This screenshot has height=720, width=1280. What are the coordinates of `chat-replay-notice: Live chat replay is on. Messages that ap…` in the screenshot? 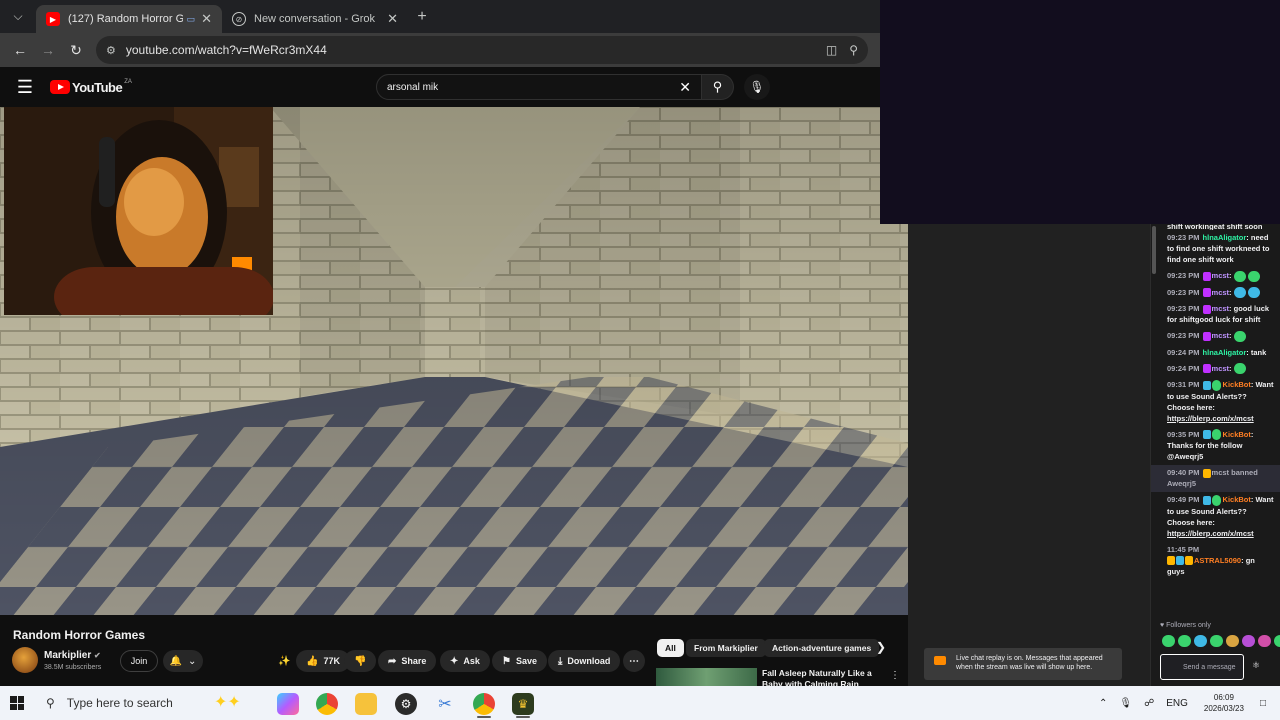 It's located at (1023, 664).